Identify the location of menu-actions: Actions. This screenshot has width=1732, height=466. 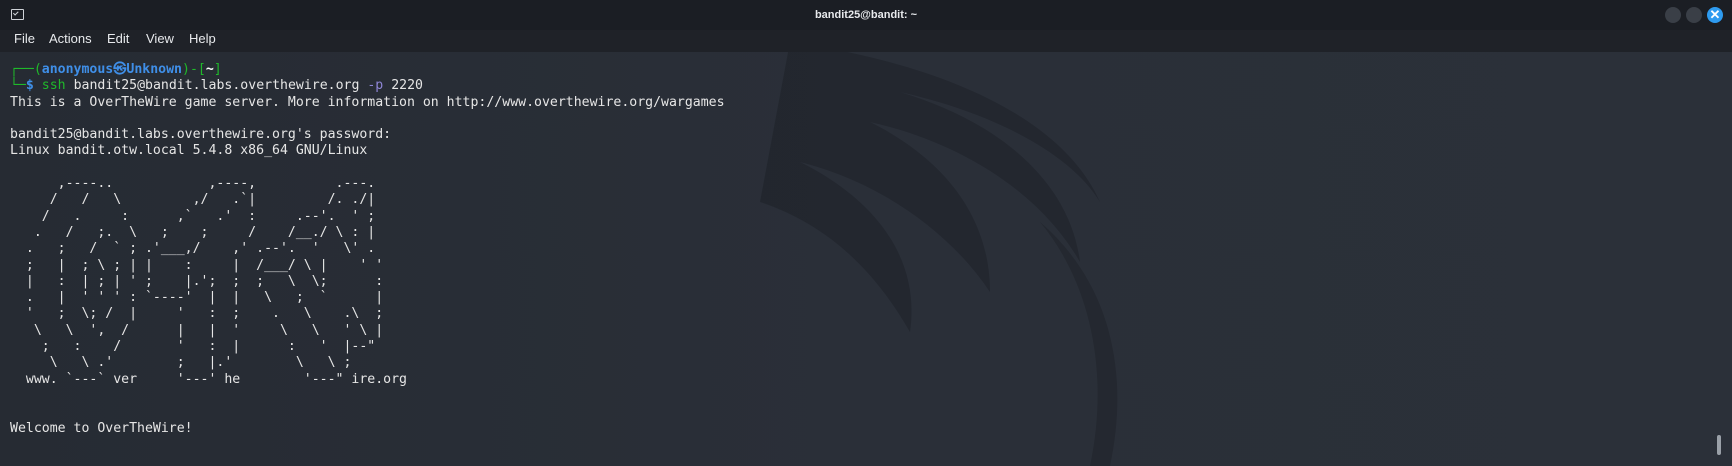
(70, 41).